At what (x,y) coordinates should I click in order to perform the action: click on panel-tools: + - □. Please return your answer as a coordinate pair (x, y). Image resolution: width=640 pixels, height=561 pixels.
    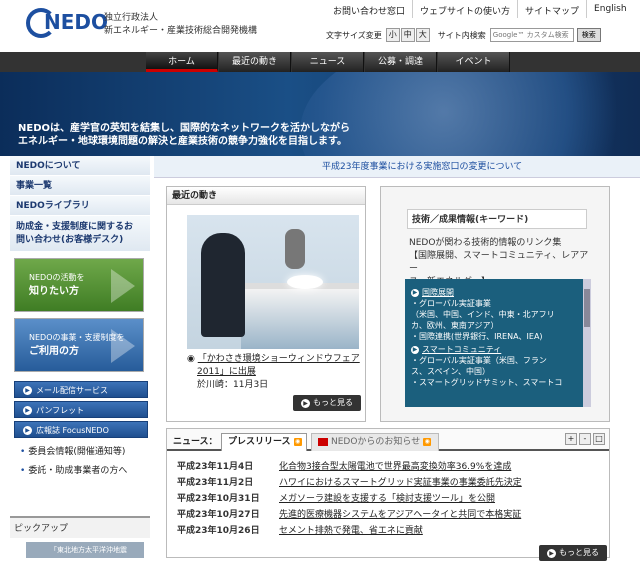
    Looking at the image, I should click on (584, 439).